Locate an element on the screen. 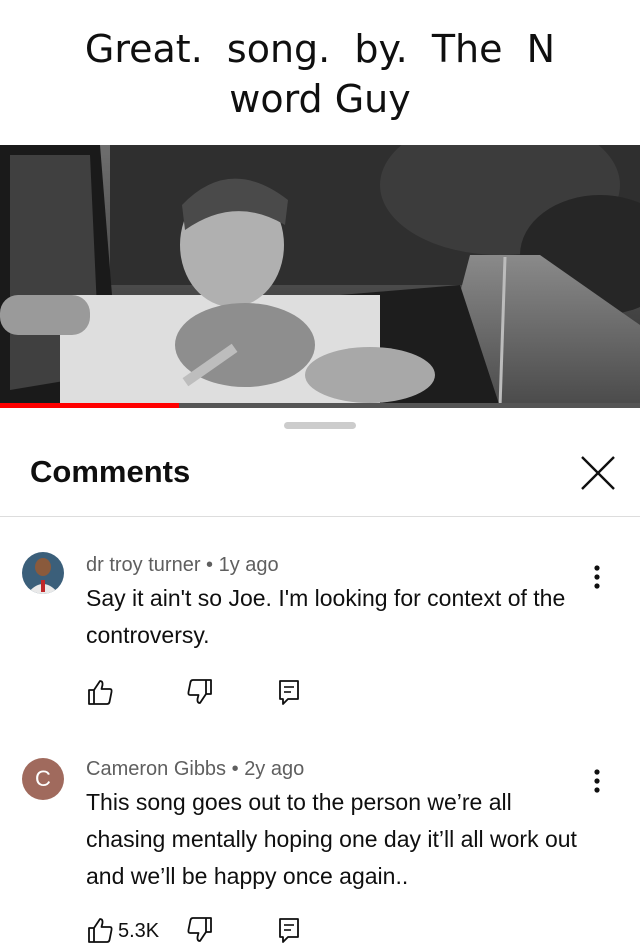  like-button is located at coordinates (101, 693).